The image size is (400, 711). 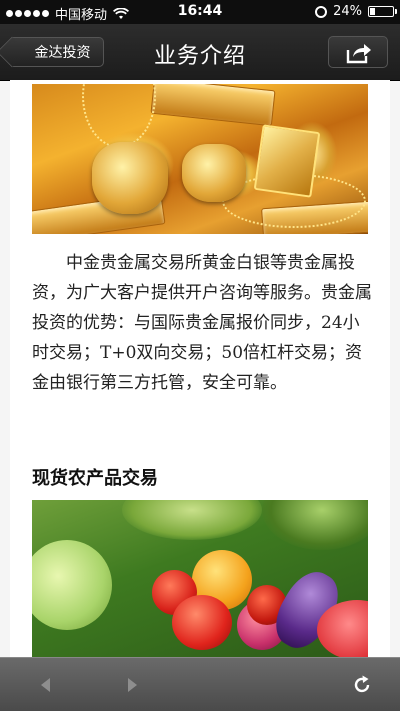 What do you see at coordinates (62, 53) in the screenshot?
I see `back-button-label: 金达投资` at bounding box center [62, 53].